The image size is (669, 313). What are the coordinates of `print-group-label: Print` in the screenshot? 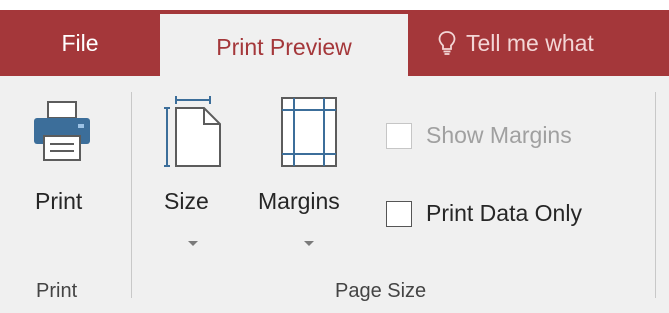 It's located at (57, 291).